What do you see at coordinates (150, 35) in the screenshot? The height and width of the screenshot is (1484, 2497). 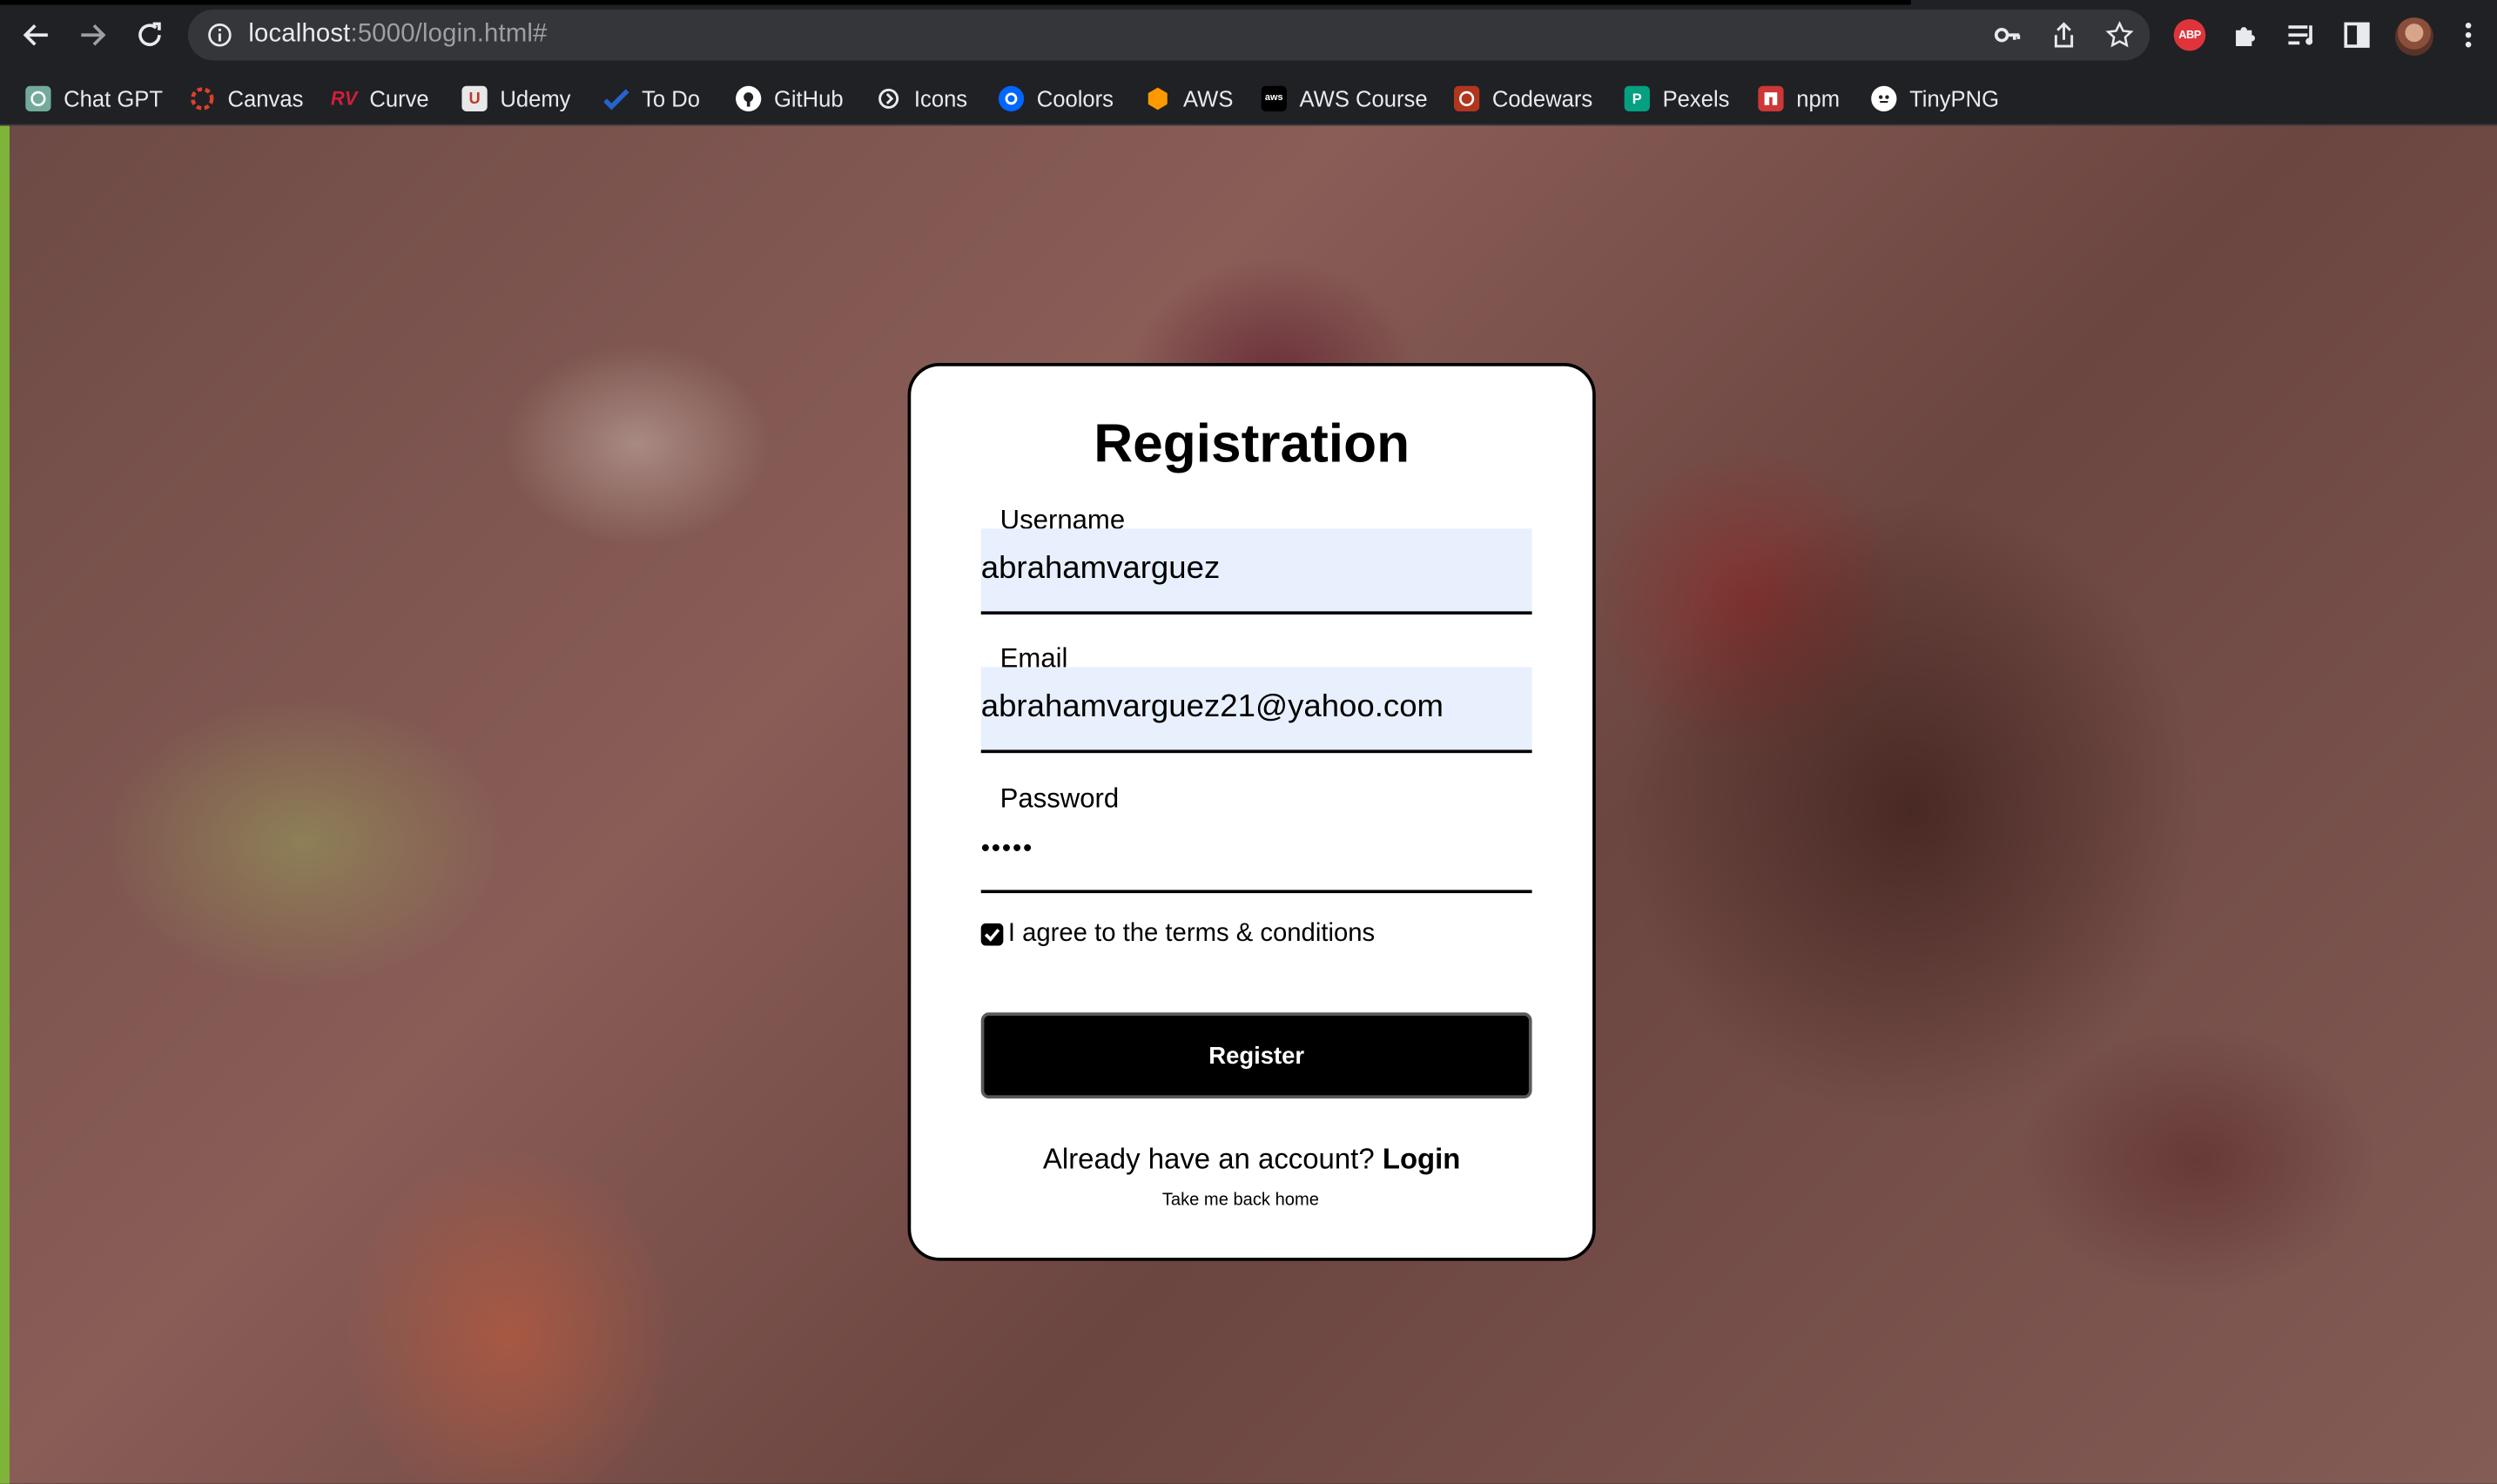 I see `reload-icon` at bounding box center [150, 35].